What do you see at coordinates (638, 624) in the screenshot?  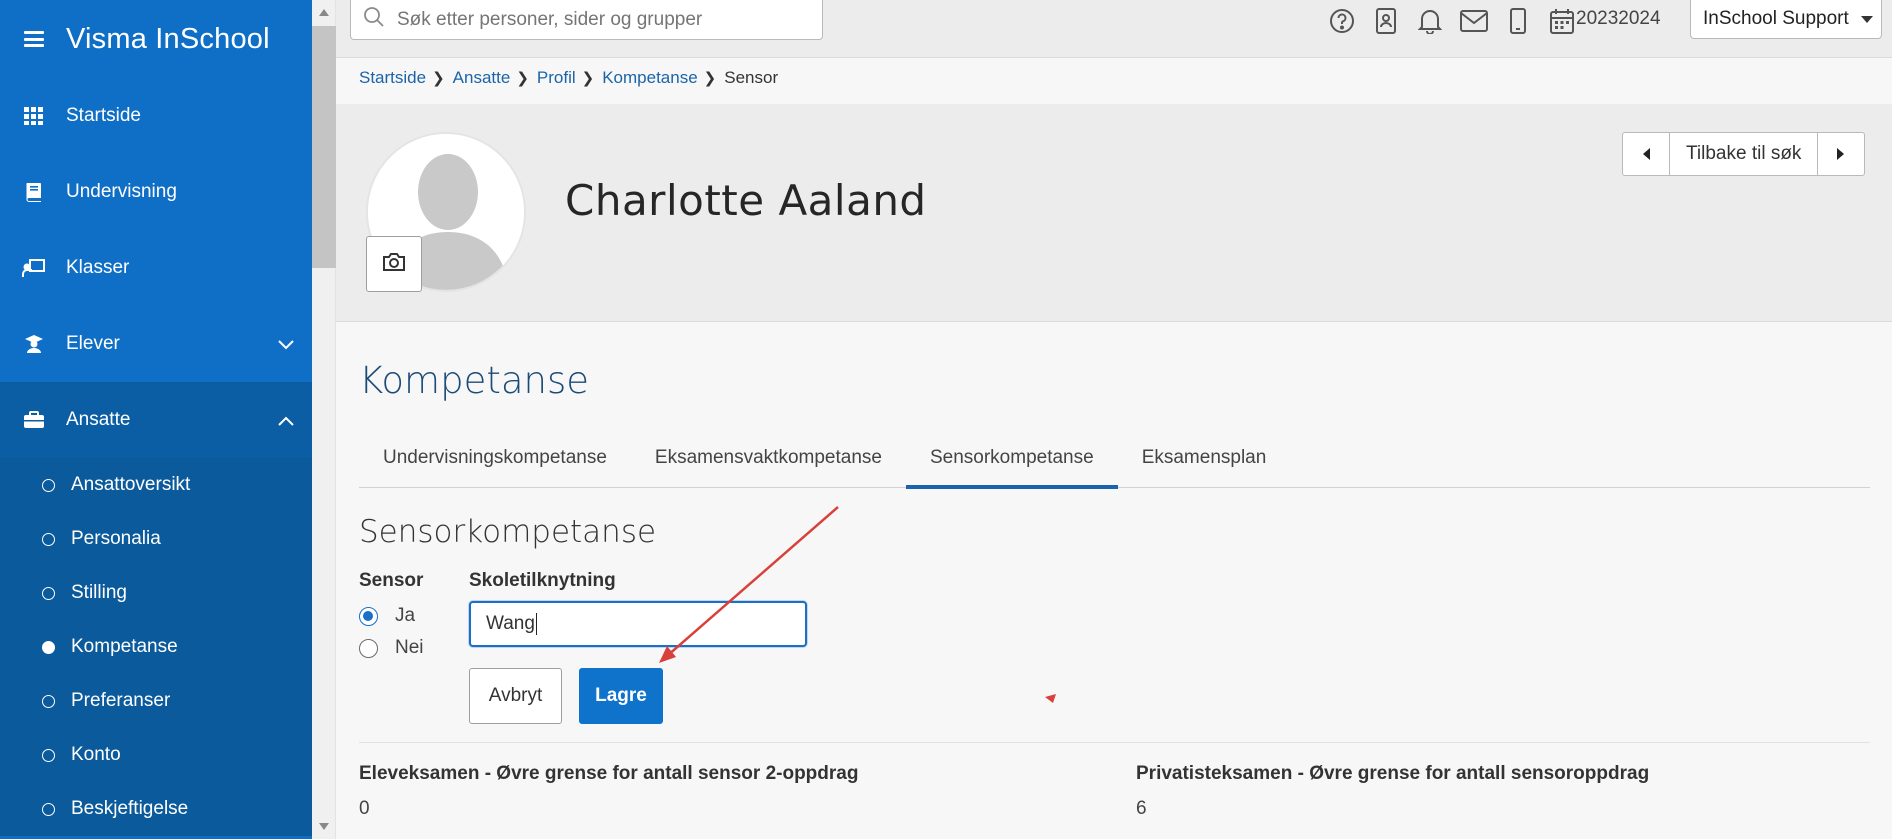 I see `school-affiliation-input: Wang` at bounding box center [638, 624].